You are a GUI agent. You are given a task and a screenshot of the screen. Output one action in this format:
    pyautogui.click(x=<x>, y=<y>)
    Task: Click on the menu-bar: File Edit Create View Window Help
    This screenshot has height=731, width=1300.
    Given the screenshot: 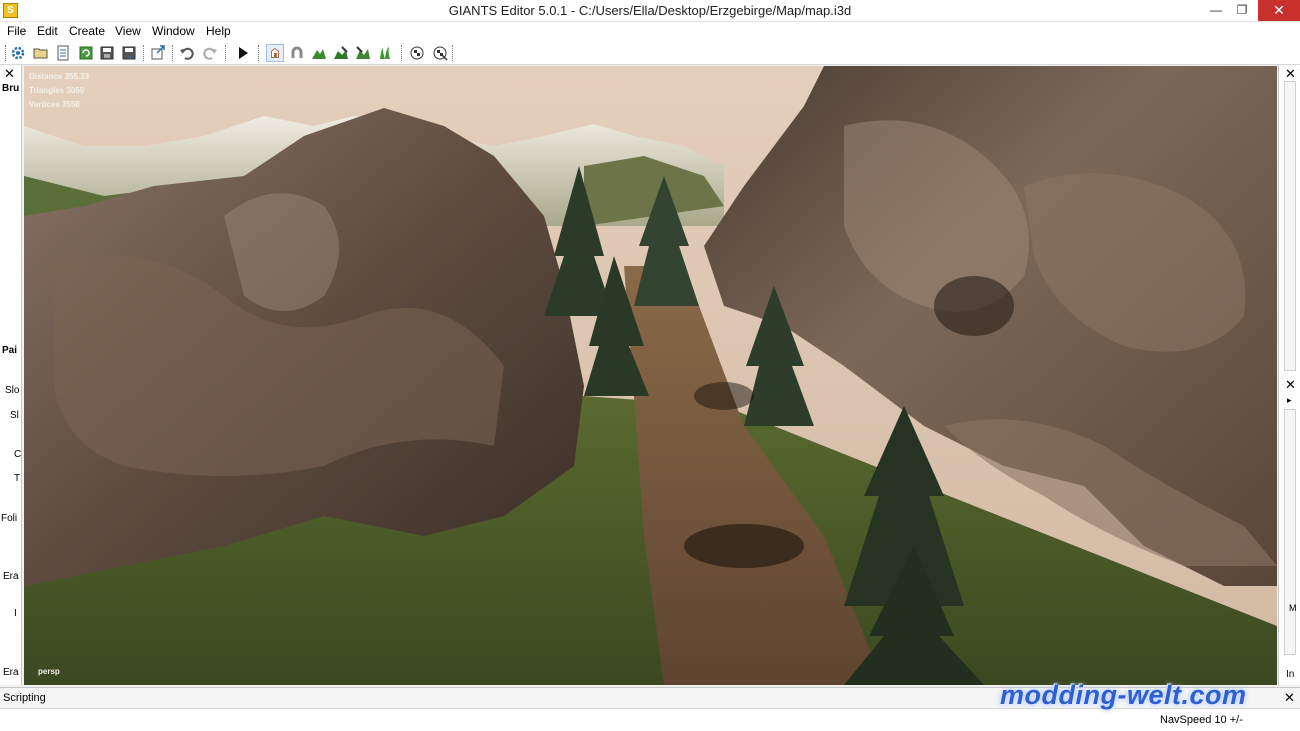 What is the action you would take?
    pyautogui.click(x=650, y=31)
    